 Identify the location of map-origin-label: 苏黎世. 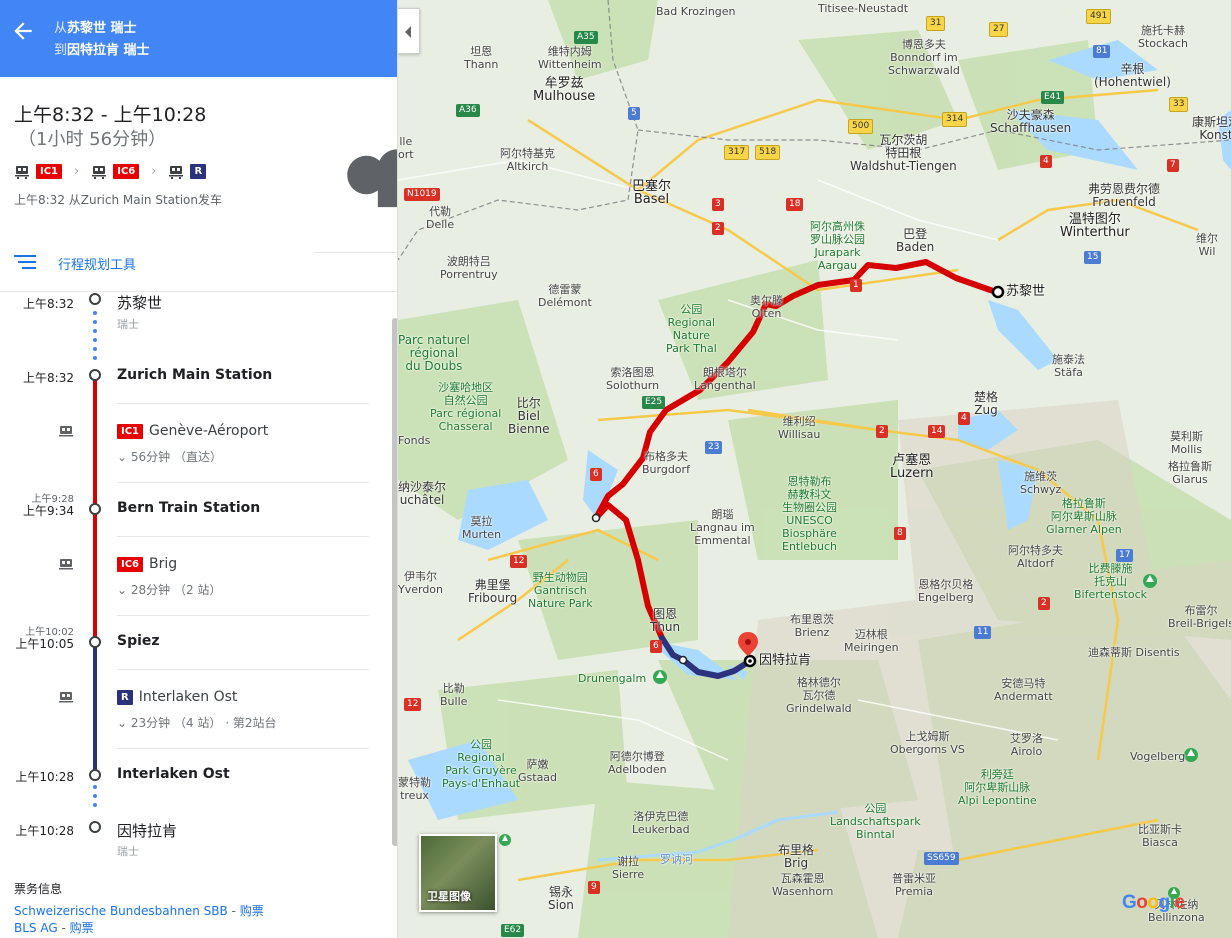
(1025, 291).